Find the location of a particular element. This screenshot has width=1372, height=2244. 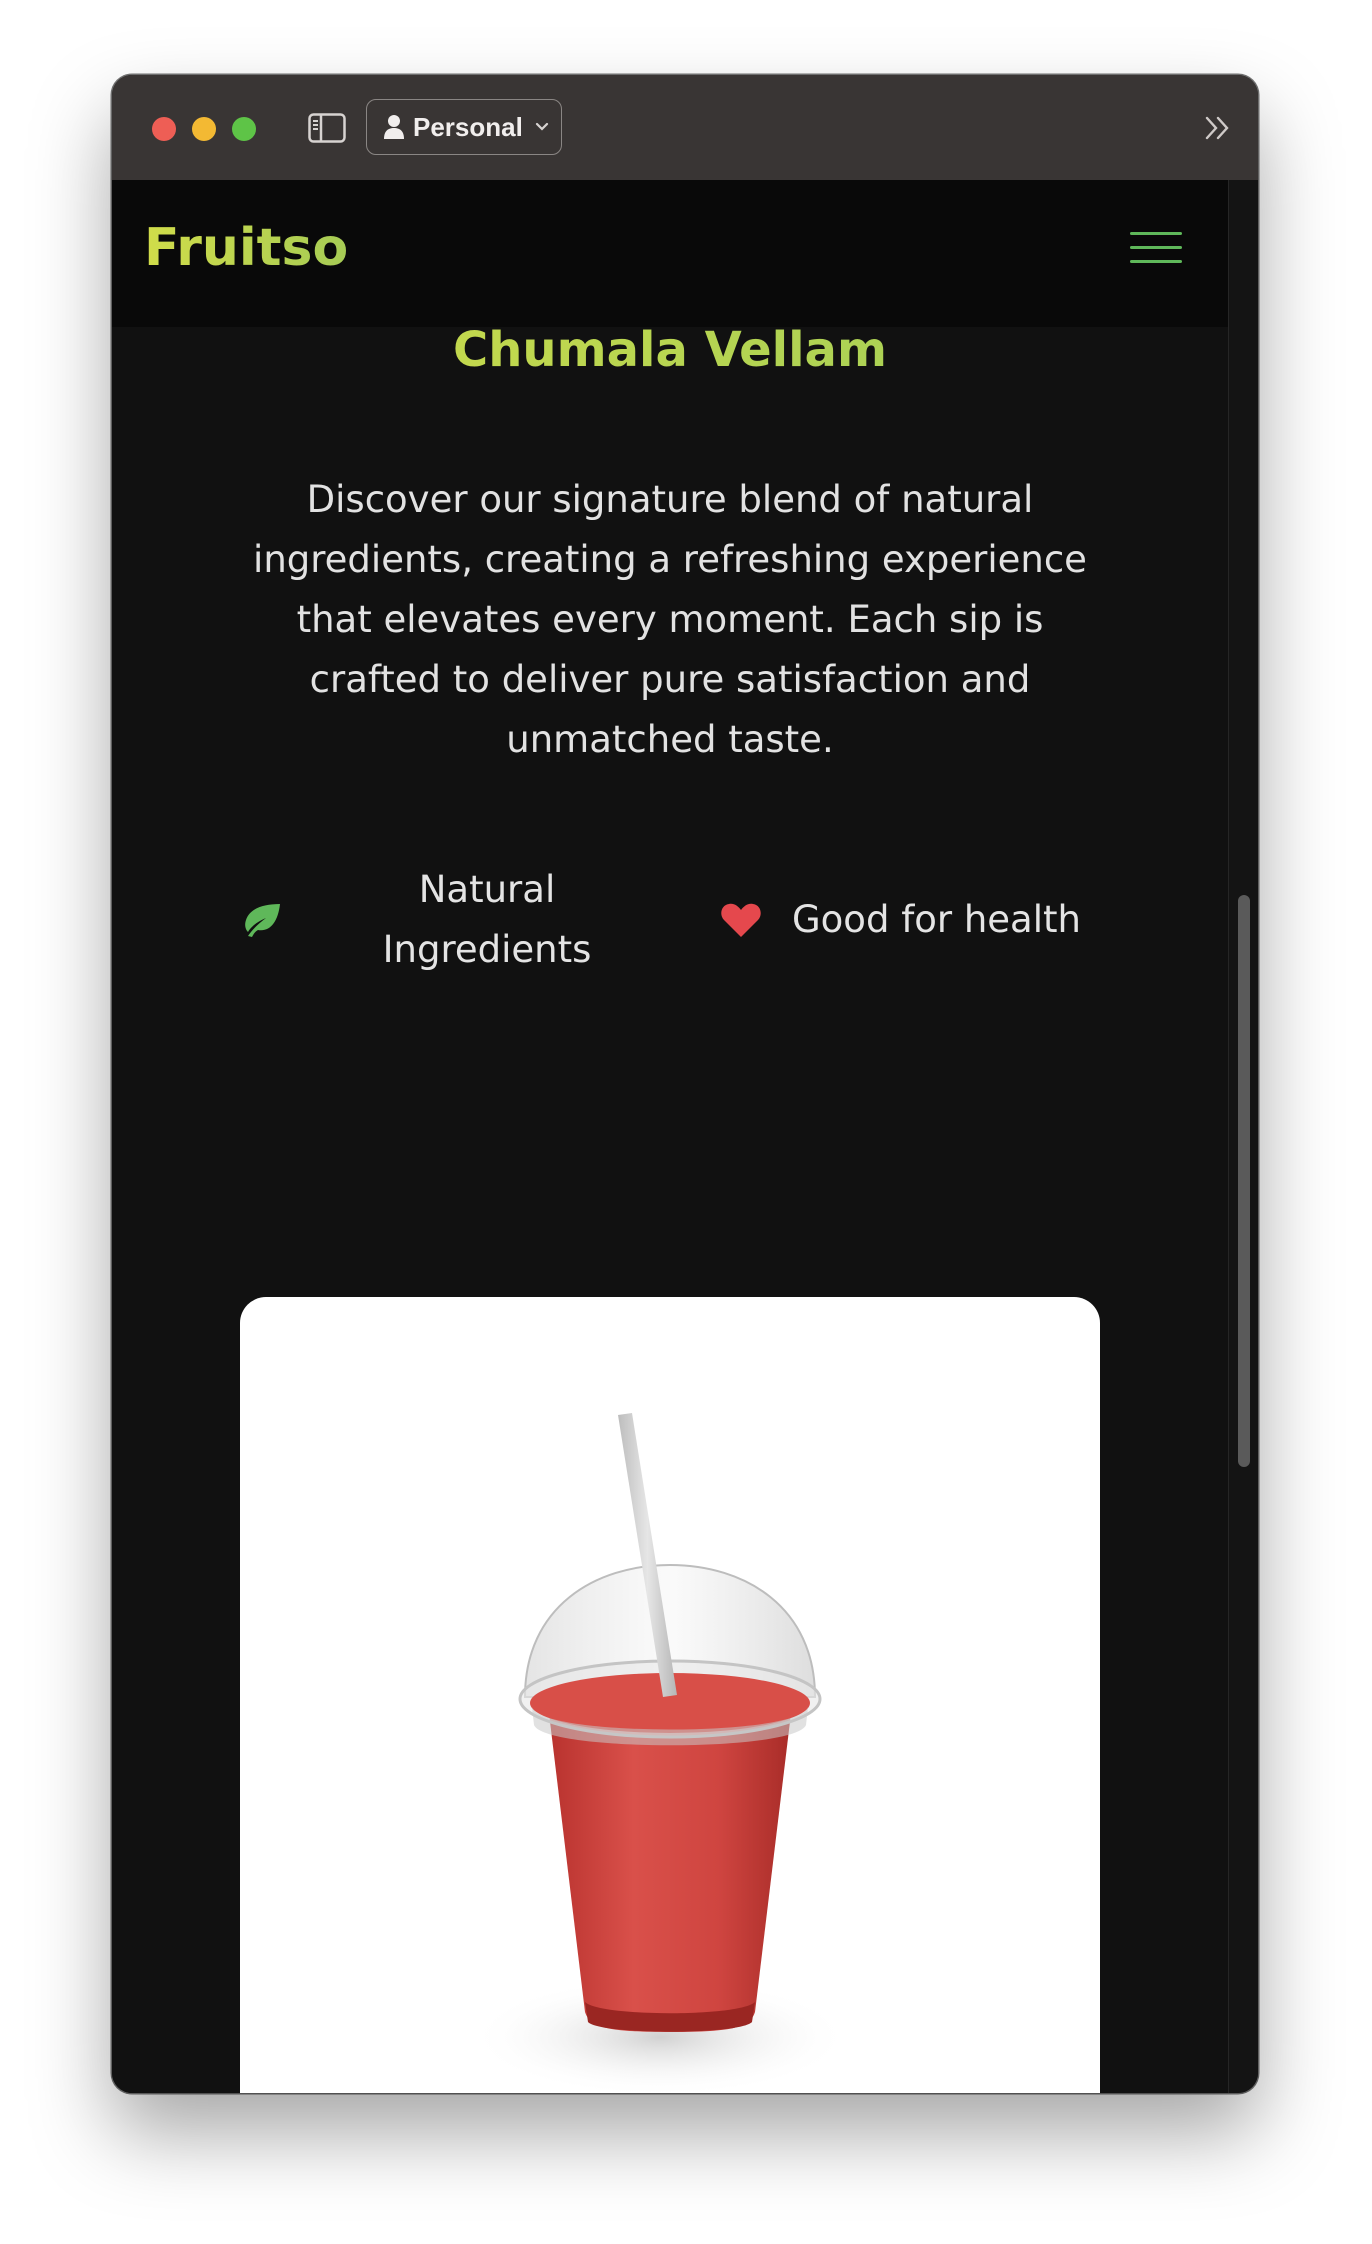

feature-natural-ingredients: Natural Ingredients is located at coordinates (421, 920).